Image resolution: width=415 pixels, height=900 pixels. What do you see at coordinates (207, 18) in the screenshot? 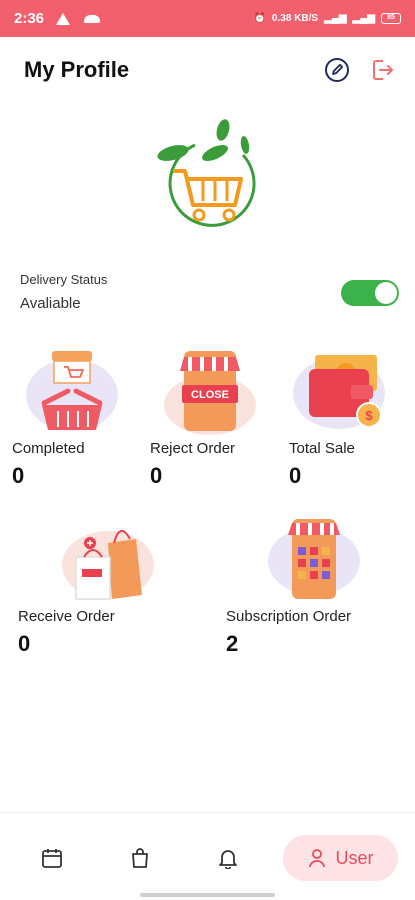
I see `status-bar: 2:36 ⏰ 0.38 KB/S ▂▄▆ ▂▄▆ 85` at bounding box center [207, 18].